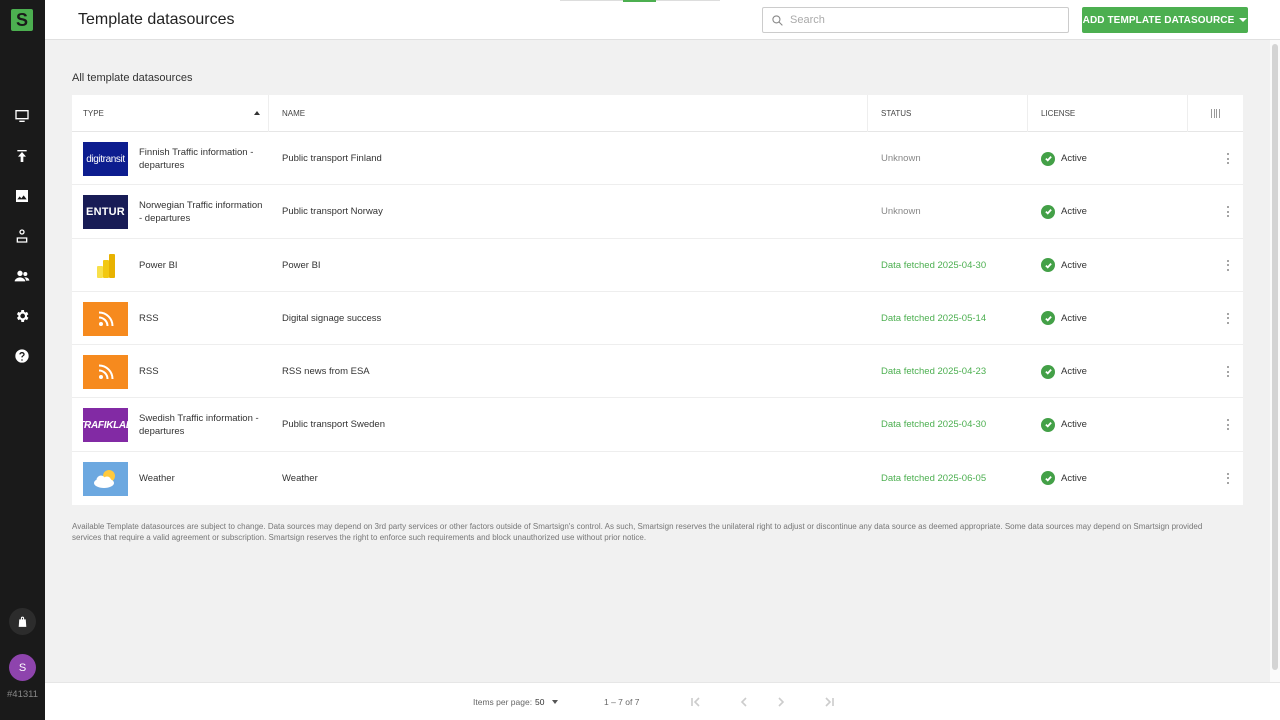 The height and width of the screenshot is (720, 1280). What do you see at coordinates (157, 478) in the screenshot?
I see `type-label: Weather` at bounding box center [157, 478].